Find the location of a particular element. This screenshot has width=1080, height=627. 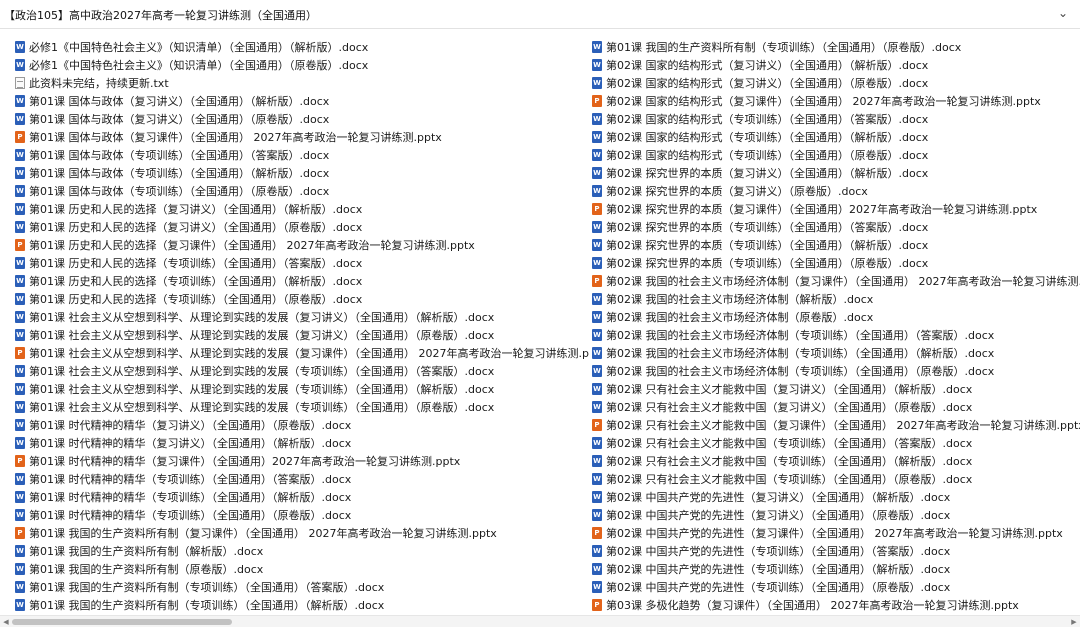

file-item: 第02课 探究世界的本质（复习讲义）（全国通用）（解析版）.docx is located at coordinates (836, 173).